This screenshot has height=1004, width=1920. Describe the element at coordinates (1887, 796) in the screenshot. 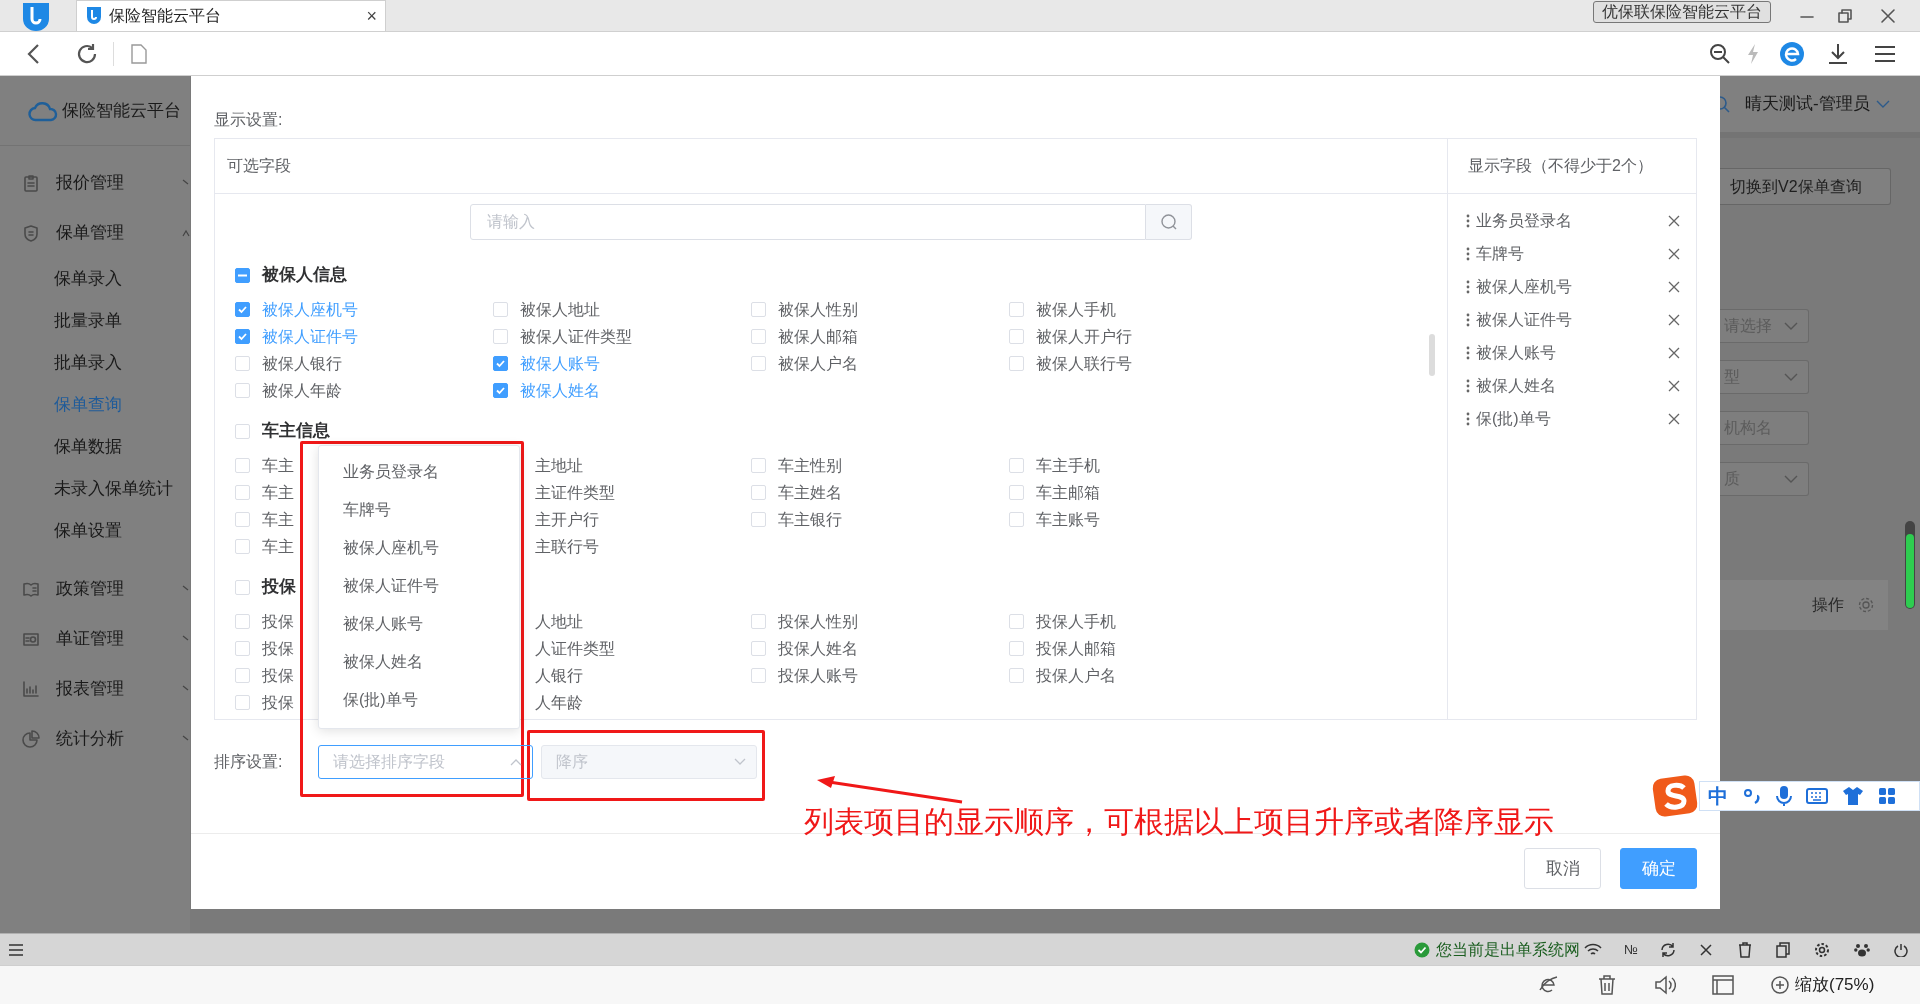

I see `apps-grid-icon` at that location.